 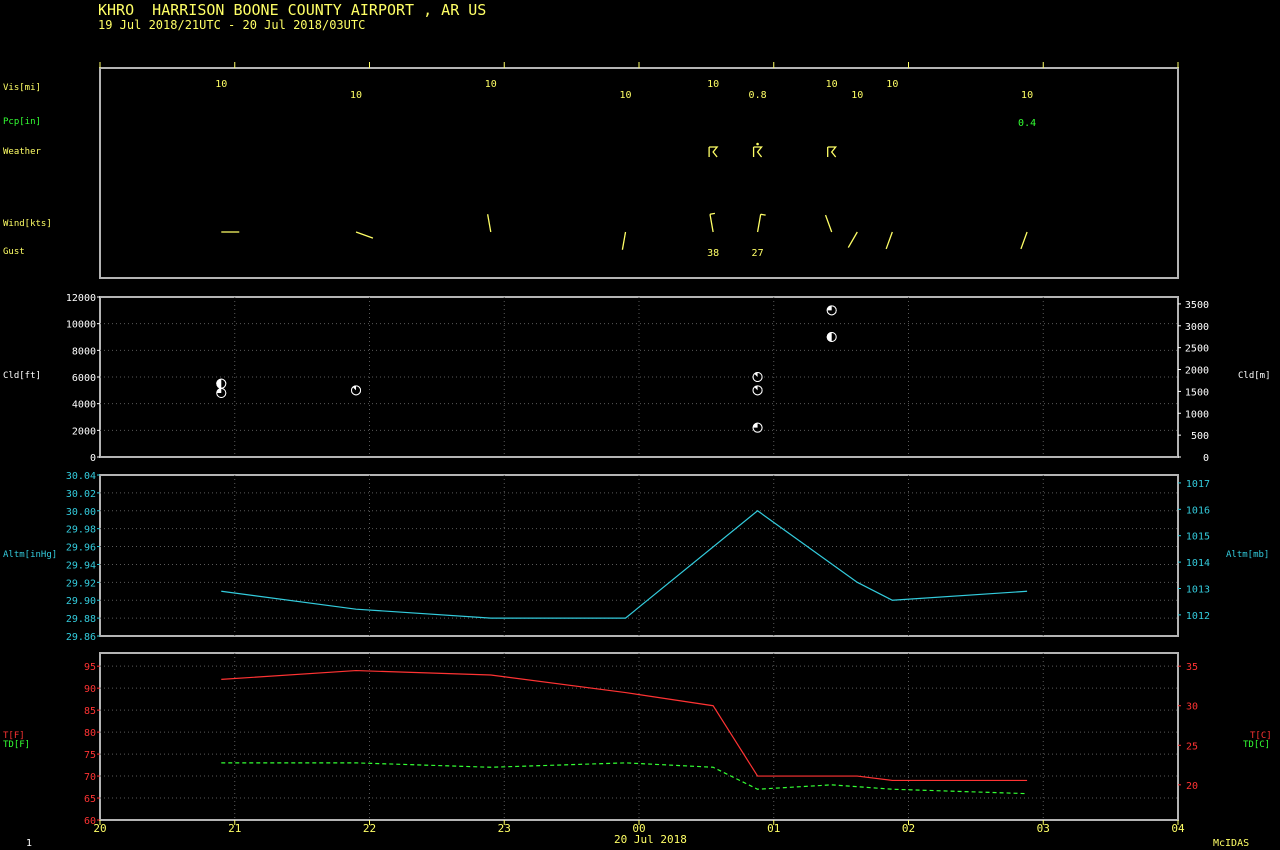 What do you see at coordinates (81, 583) in the screenshot?
I see `altm-inhg-tick-label: 29.92` at bounding box center [81, 583].